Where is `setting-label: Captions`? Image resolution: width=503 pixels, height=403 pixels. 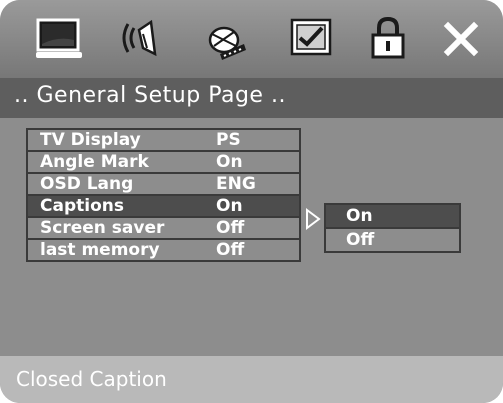
setting-label: Captions is located at coordinates (82, 206).